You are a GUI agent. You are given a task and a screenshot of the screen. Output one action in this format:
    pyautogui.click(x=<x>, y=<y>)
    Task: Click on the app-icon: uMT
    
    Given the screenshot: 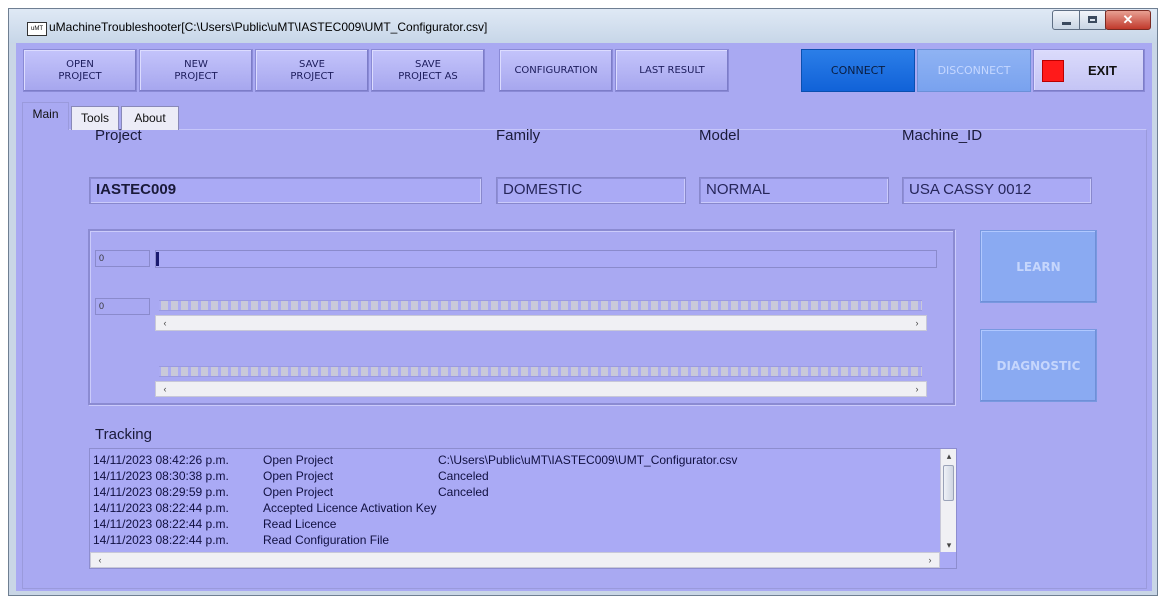 What is the action you would take?
    pyautogui.click(x=37, y=29)
    